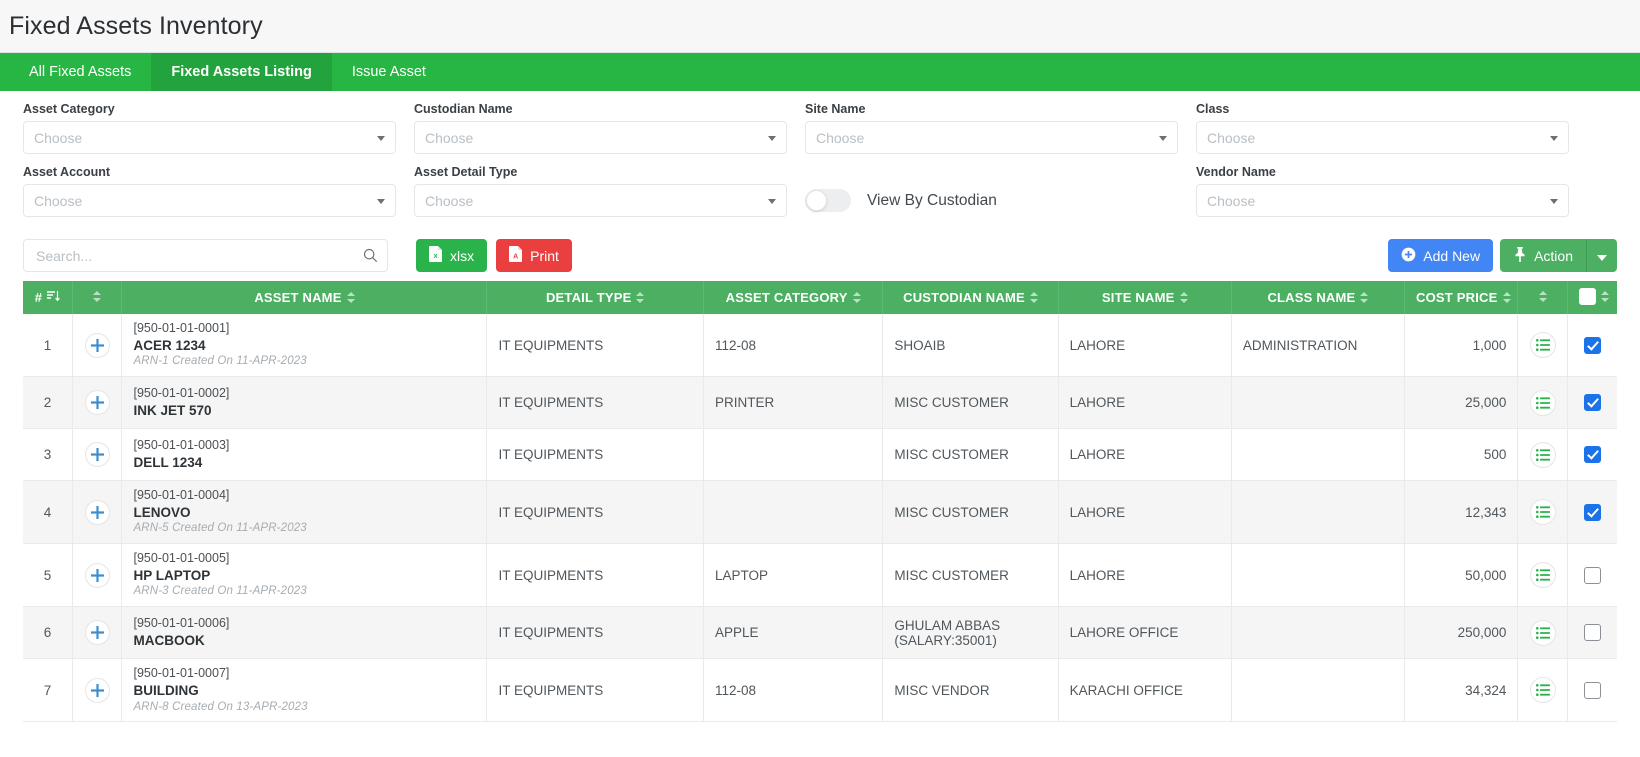 The height and width of the screenshot is (757, 1640). What do you see at coordinates (534, 255) in the screenshot?
I see `print-button: A Print` at bounding box center [534, 255].